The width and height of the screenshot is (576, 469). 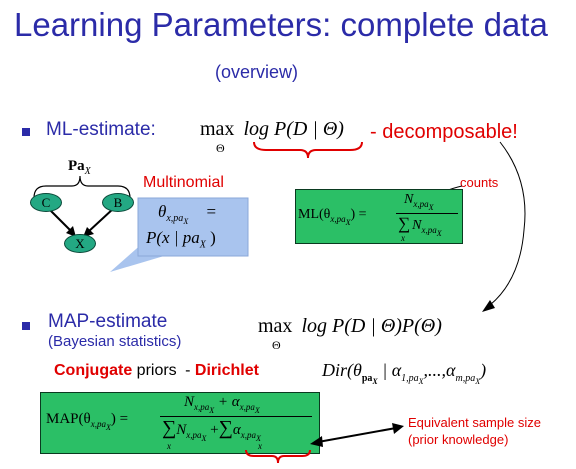 What do you see at coordinates (211, 430) in the screenshot?
I see `map-formula-denominator: ∑Nx,paX +∑αx,paX` at bounding box center [211, 430].